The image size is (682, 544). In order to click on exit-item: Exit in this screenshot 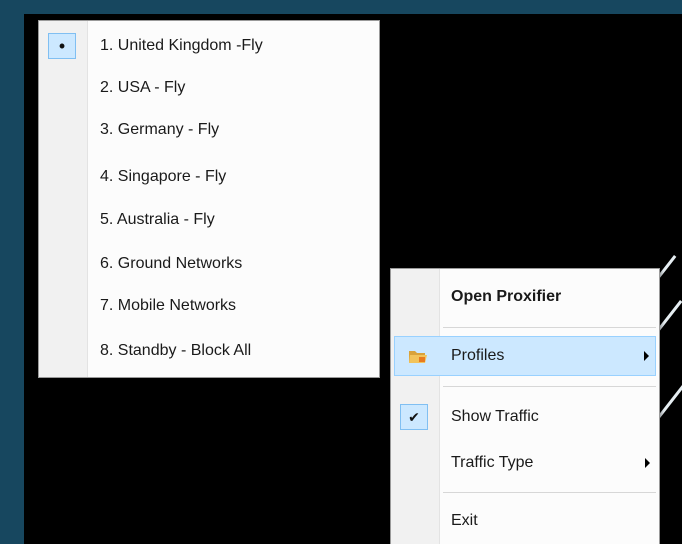, I will do `click(525, 521)`.